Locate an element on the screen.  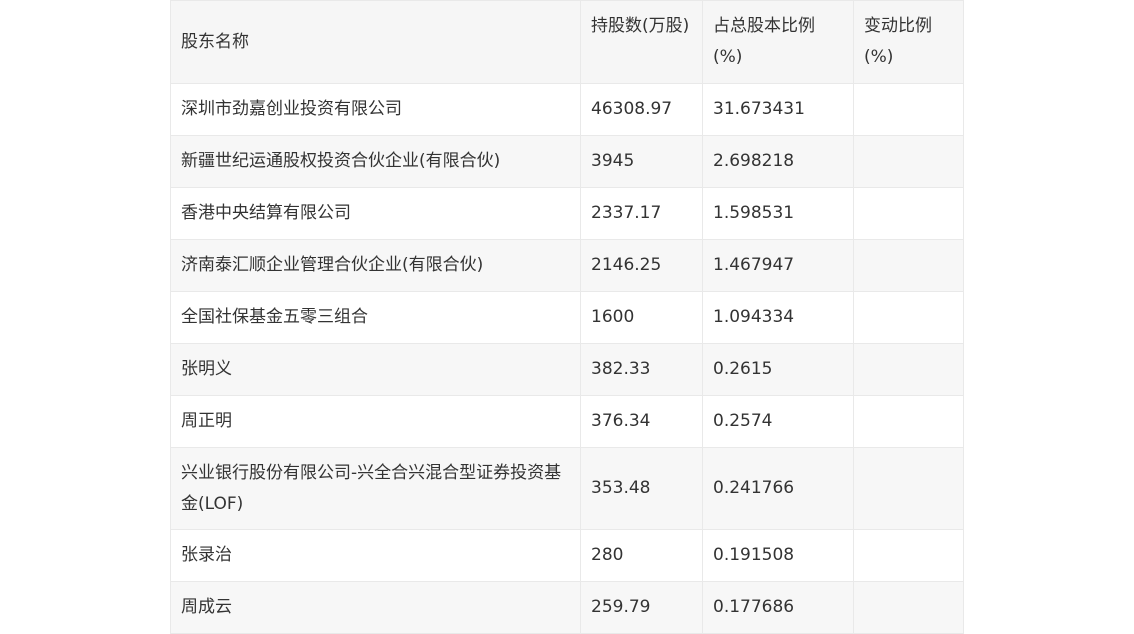
table-row: 张录治 280 0.191508 is located at coordinates (567, 555).